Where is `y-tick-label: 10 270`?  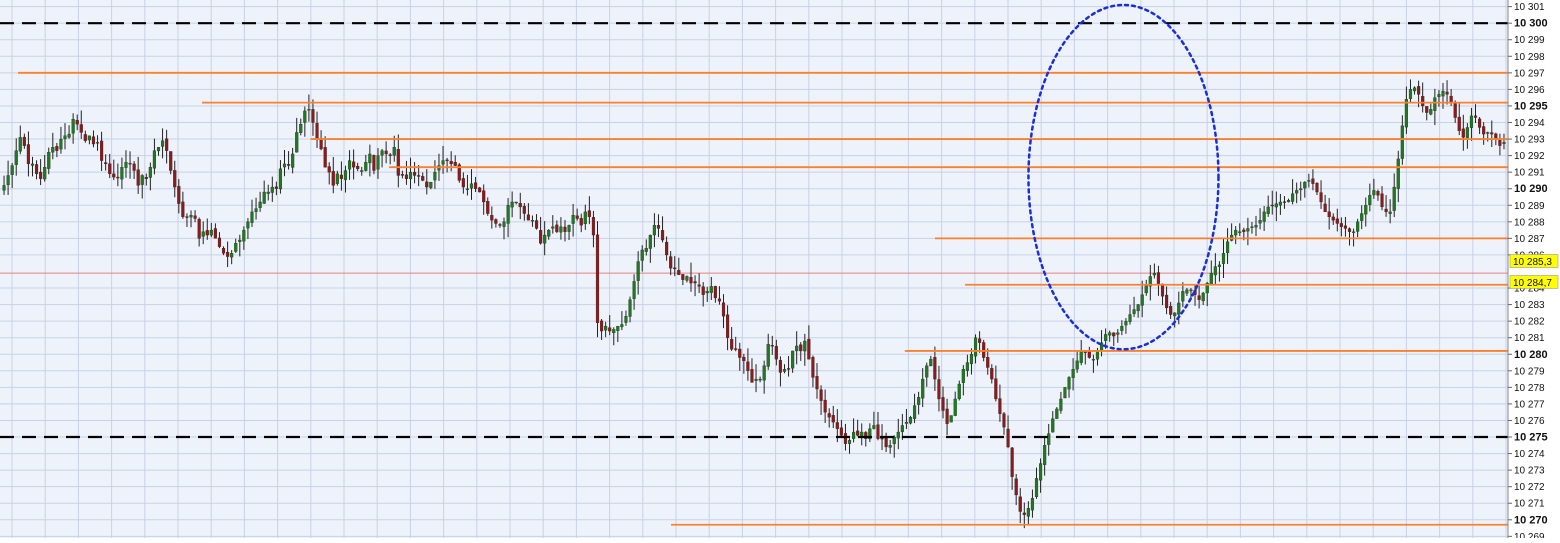 y-tick-label: 10 270 is located at coordinates (1531, 520).